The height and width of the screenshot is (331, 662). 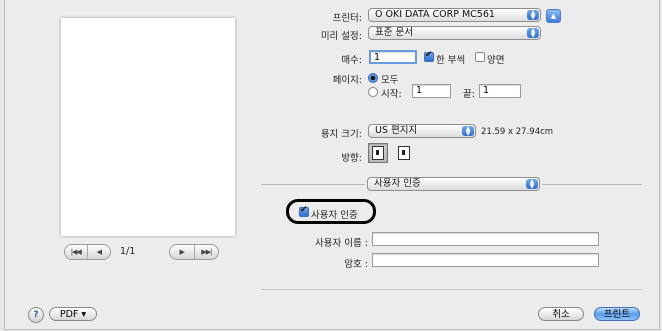 What do you see at coordinates (390, 80) in the screenshot?
I see `pages-all-label: 모두` at bounding box center [390, 80].